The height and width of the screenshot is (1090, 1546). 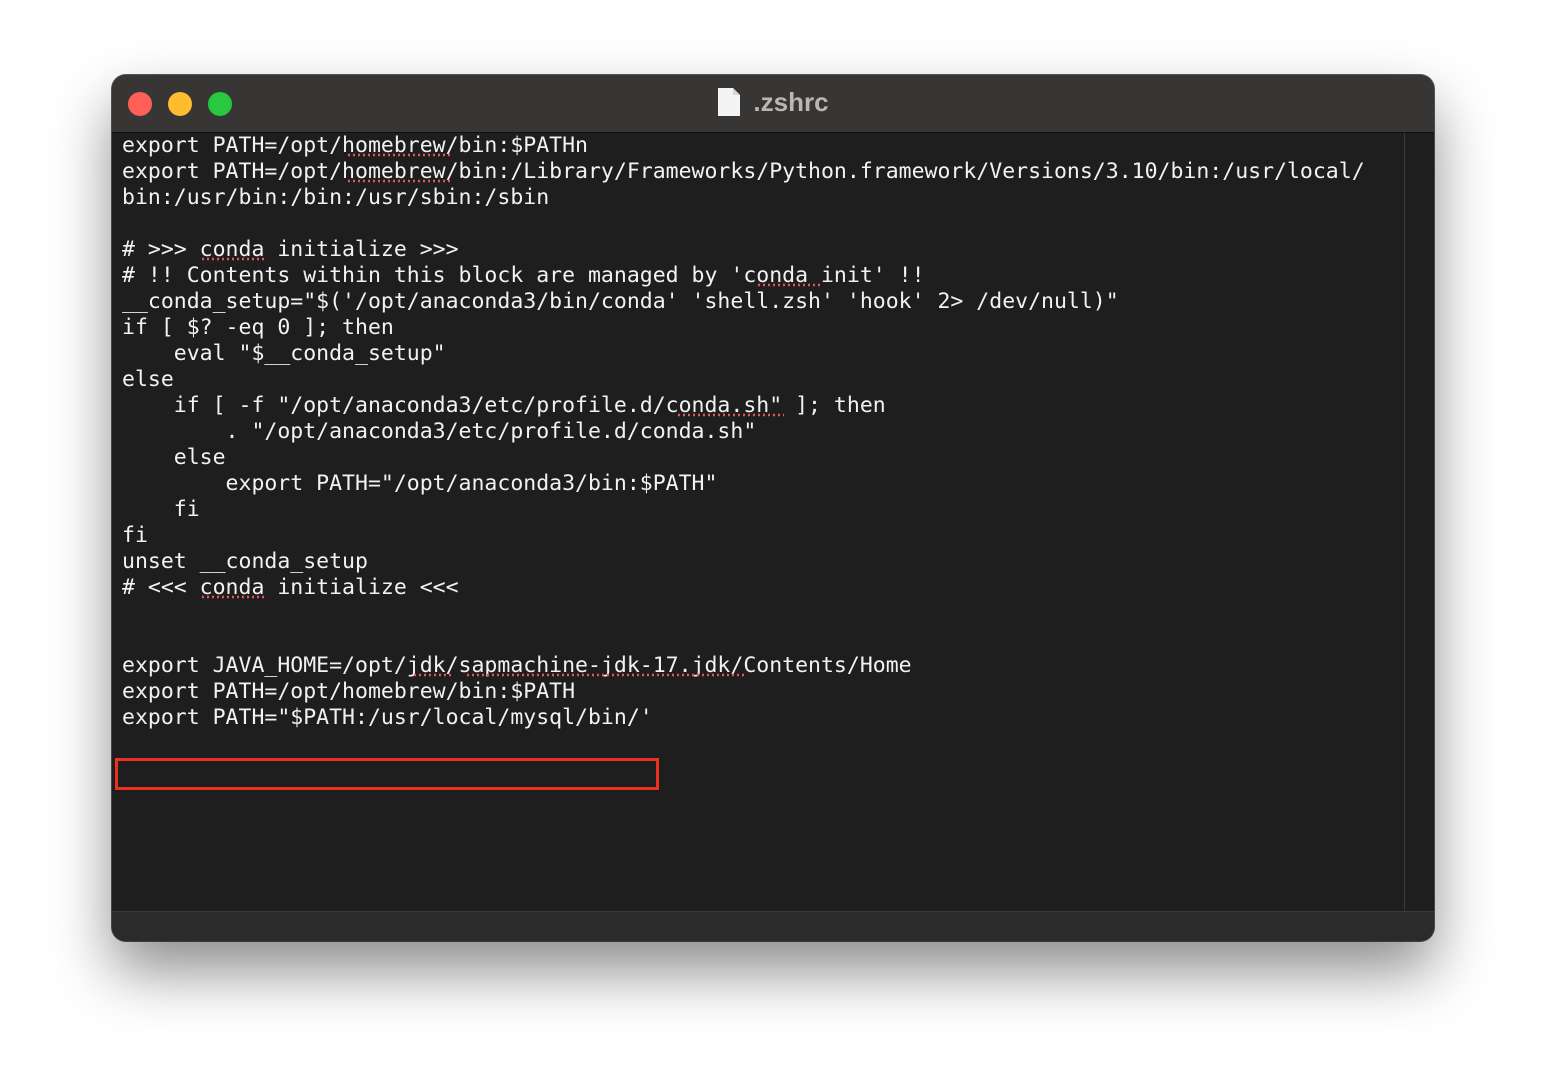 I want to click on code-line-15: fi, so click(x=161, y=510).